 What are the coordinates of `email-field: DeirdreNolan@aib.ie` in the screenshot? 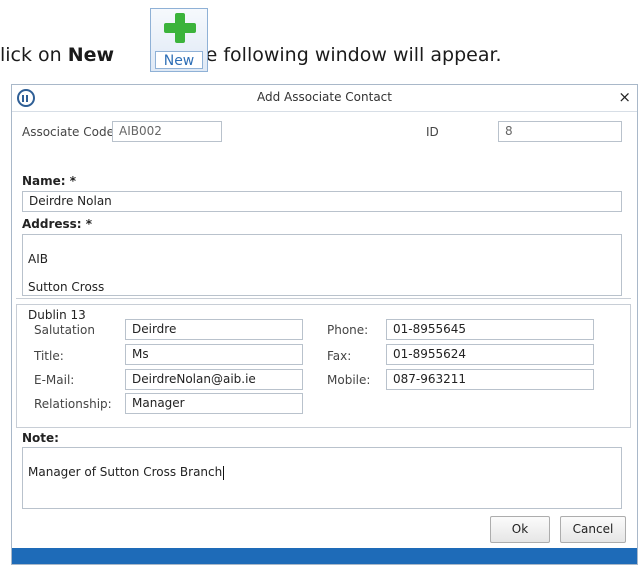 It's located at (214, 379).